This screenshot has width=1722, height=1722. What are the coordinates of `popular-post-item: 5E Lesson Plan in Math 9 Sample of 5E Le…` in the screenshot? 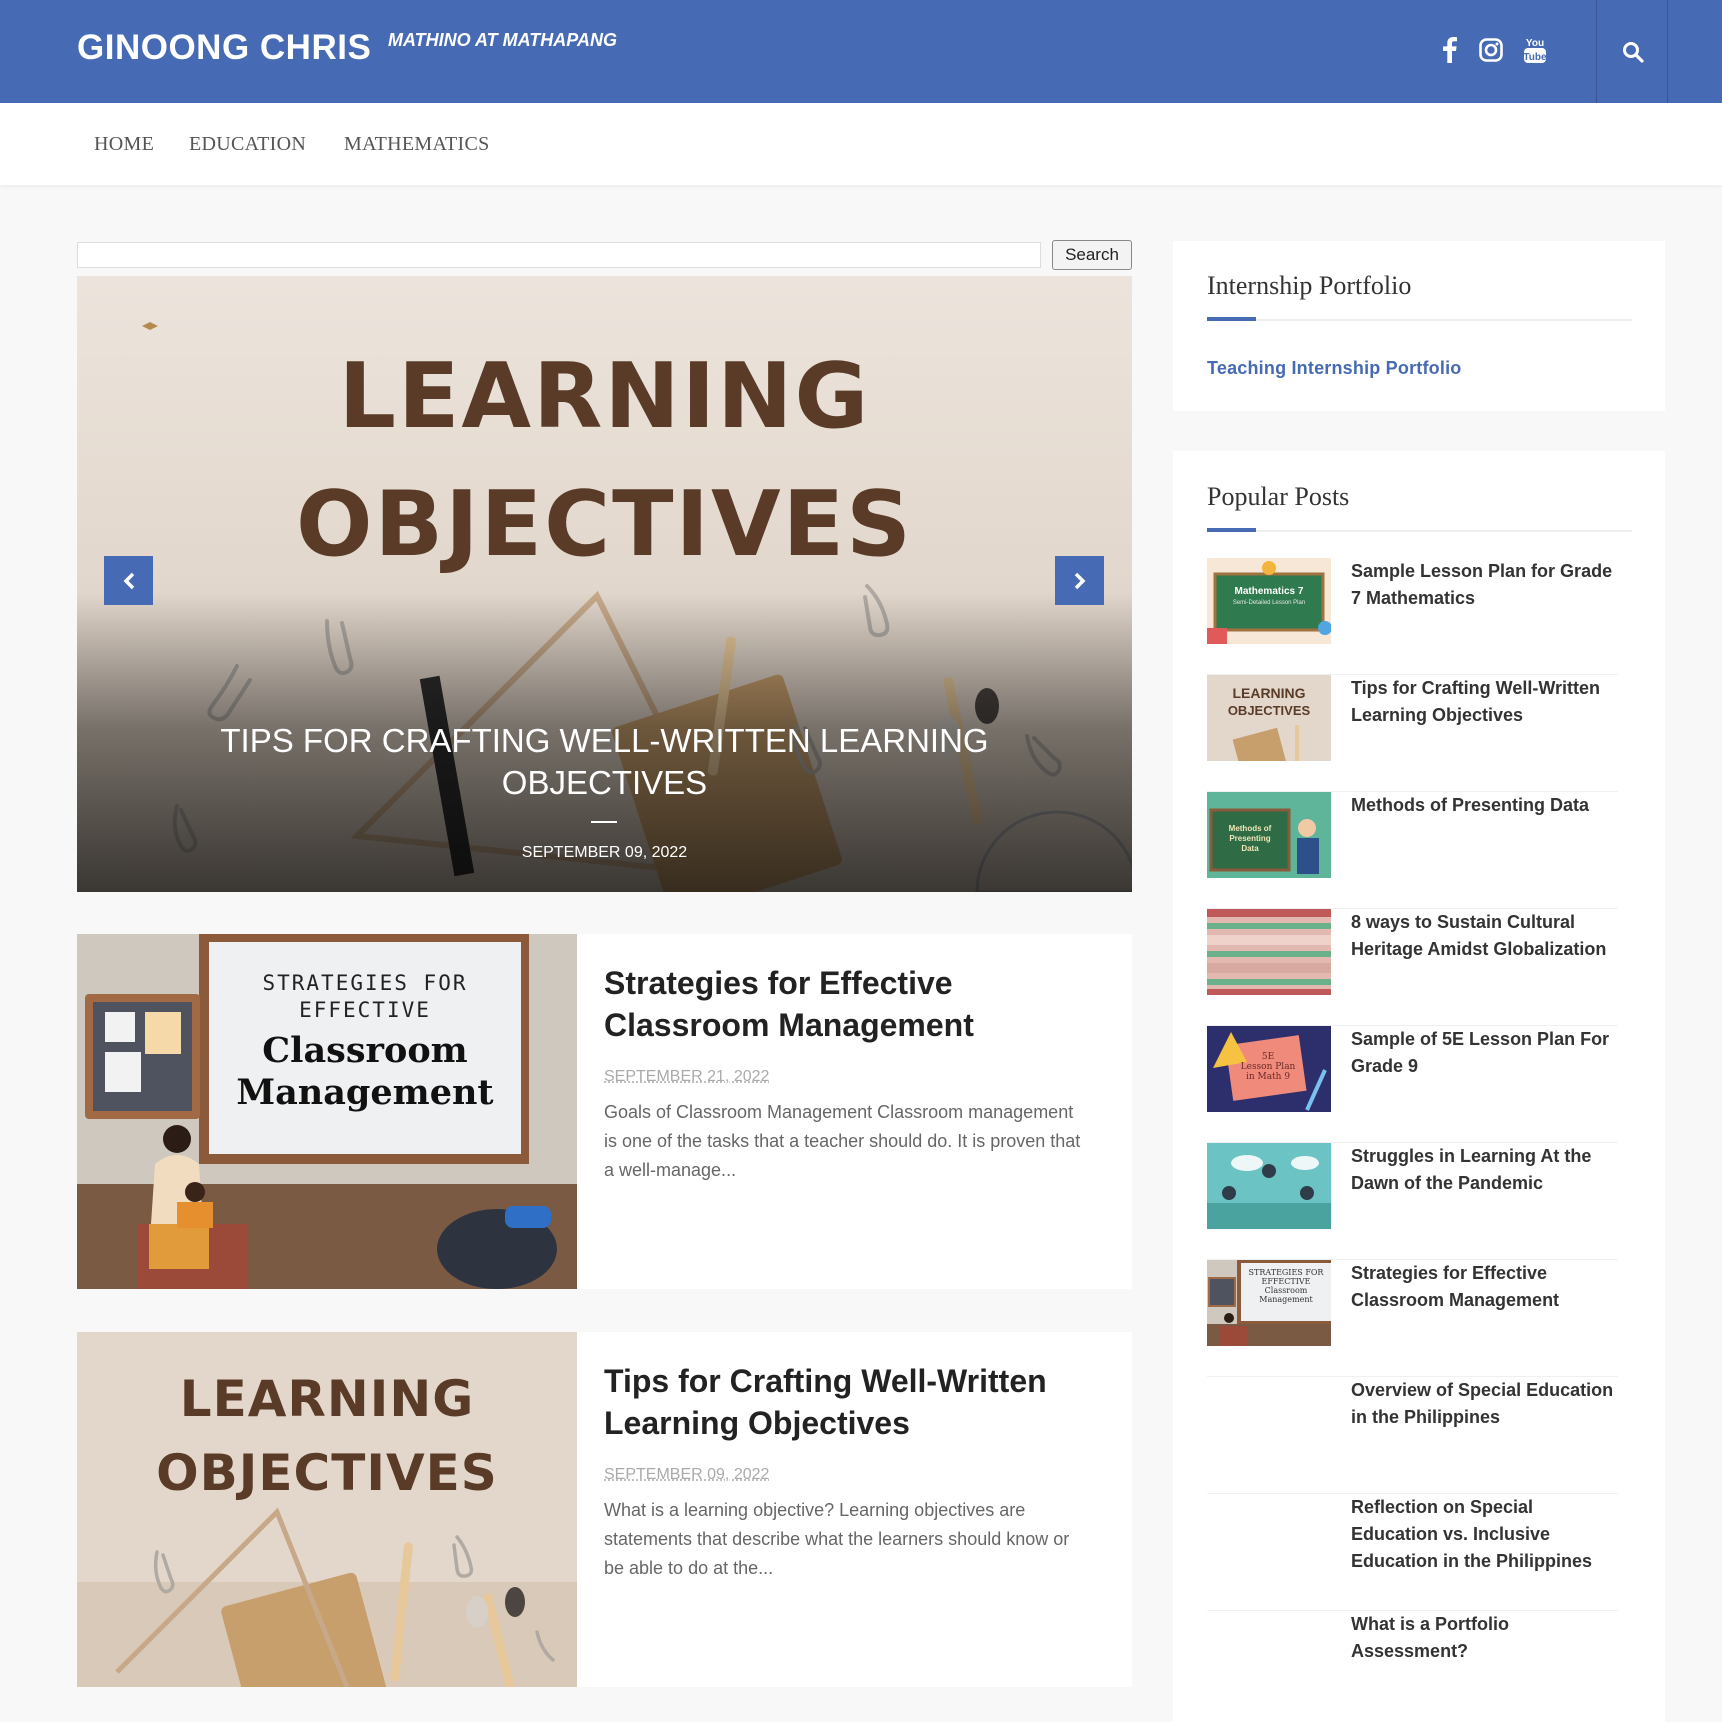 It's located at (1412, 1084).